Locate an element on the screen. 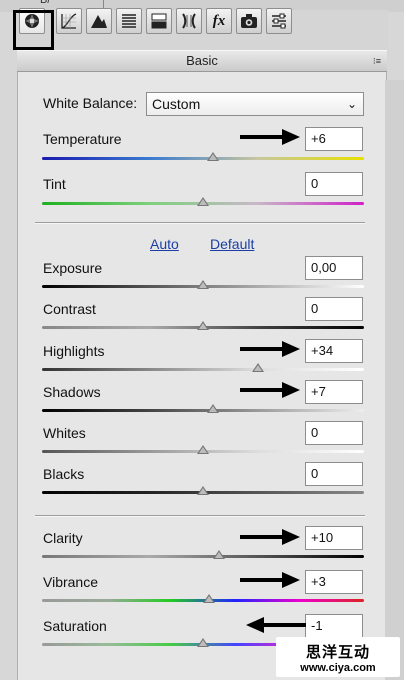  shadows-slider-thumb is located at coordinates (212, 408).